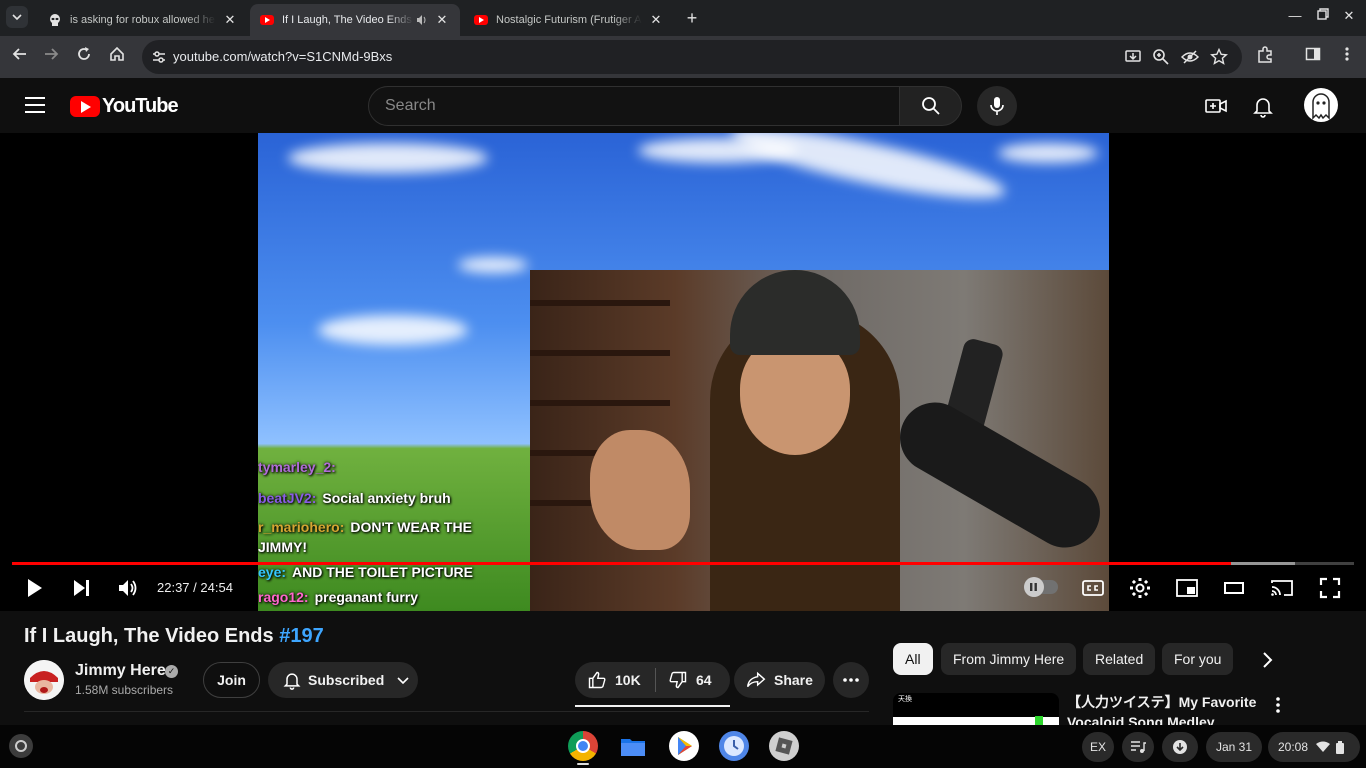 This screenshot has height=768, width=1366. I want to click on played-bar, so click(622, 563).